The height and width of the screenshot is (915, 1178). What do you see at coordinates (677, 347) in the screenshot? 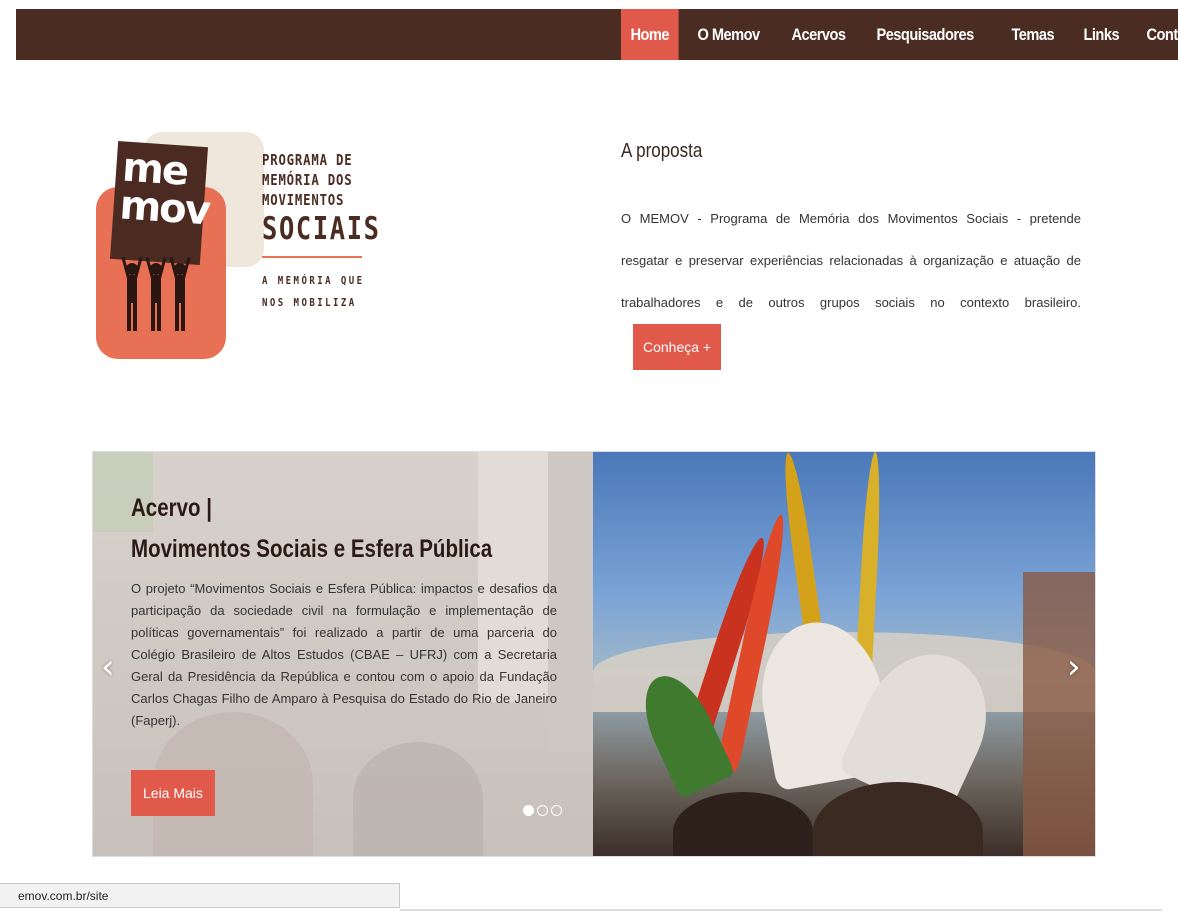
I see `conheca-button: Conheça +` at bounding box center [677, 347].